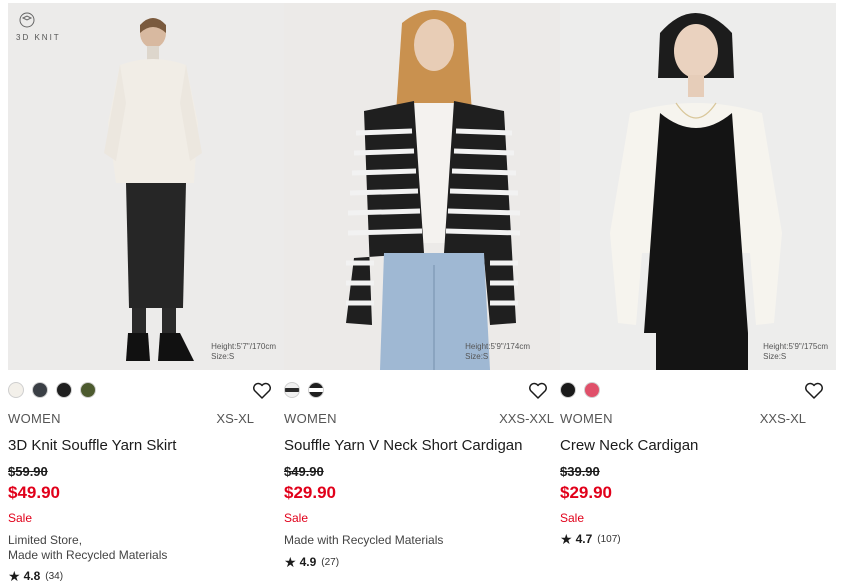  I want to click on 3d-knit-logo-icon, so click(27, 20).